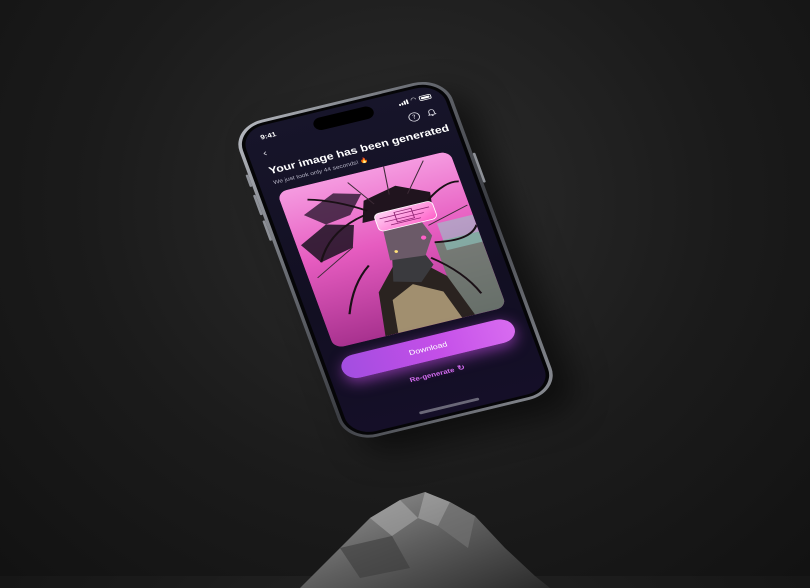 This screenshot has width=810, height=588. I want to click on signal-icon, so click(403, 102).